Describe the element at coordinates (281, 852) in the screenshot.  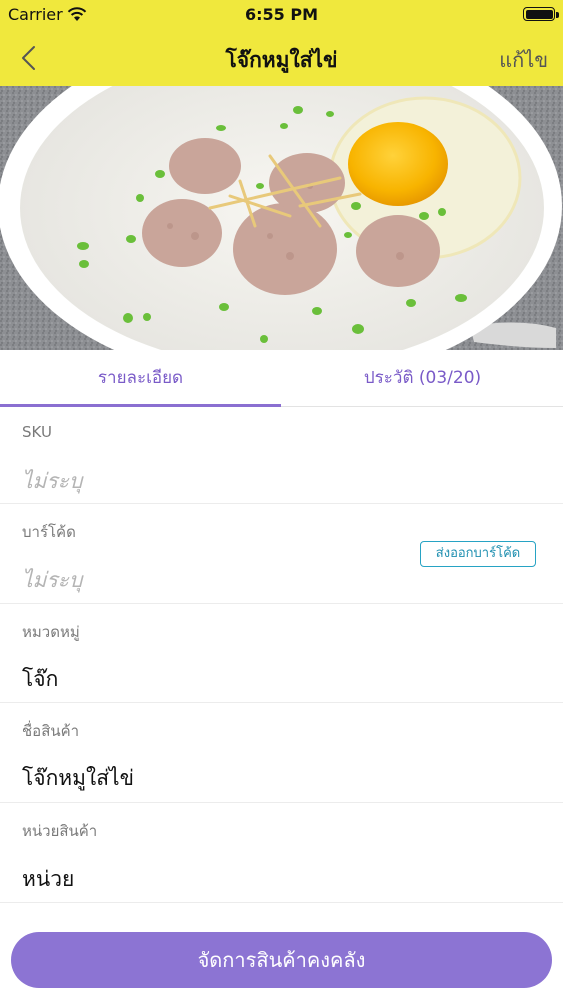
I see `unit-field: หน่วยสินค้า หน่วย` at that location.